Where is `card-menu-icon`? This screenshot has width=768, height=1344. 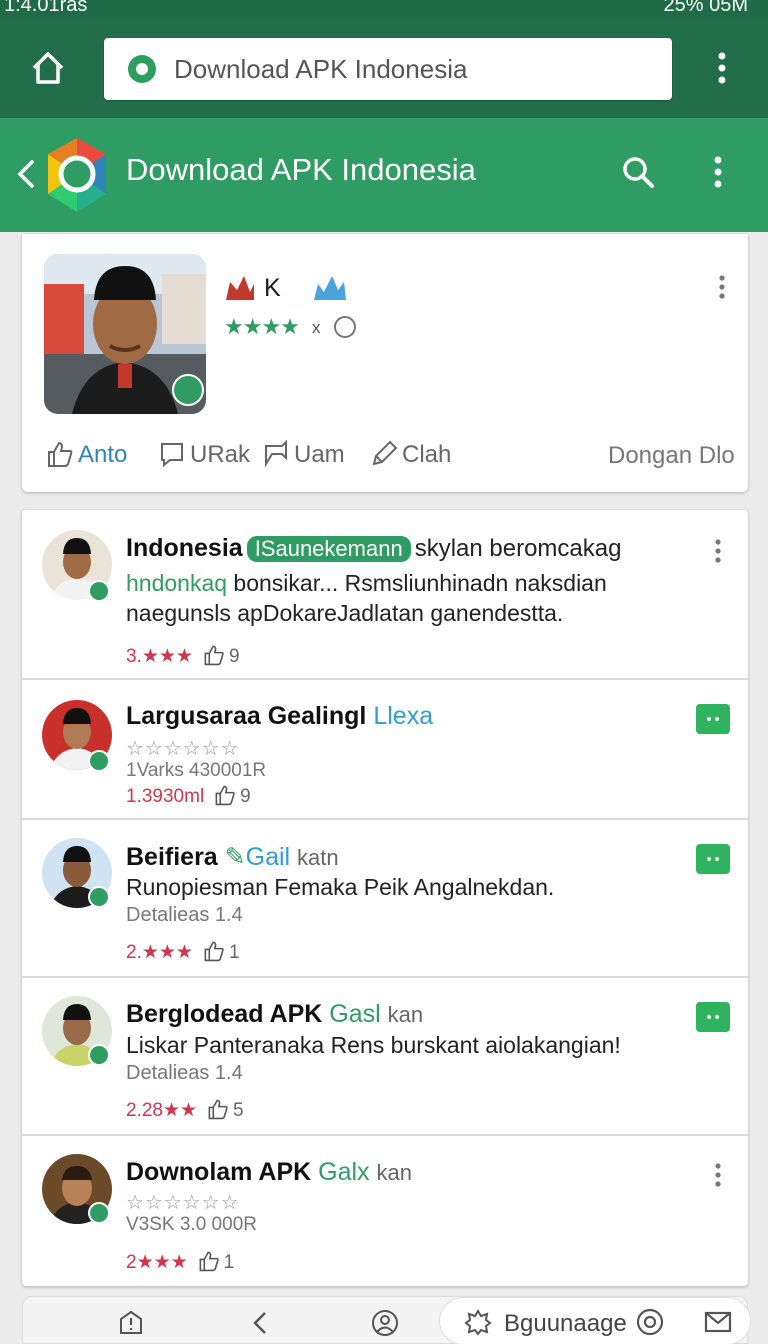
card-menu-icon is located at coordinates (722, 288).